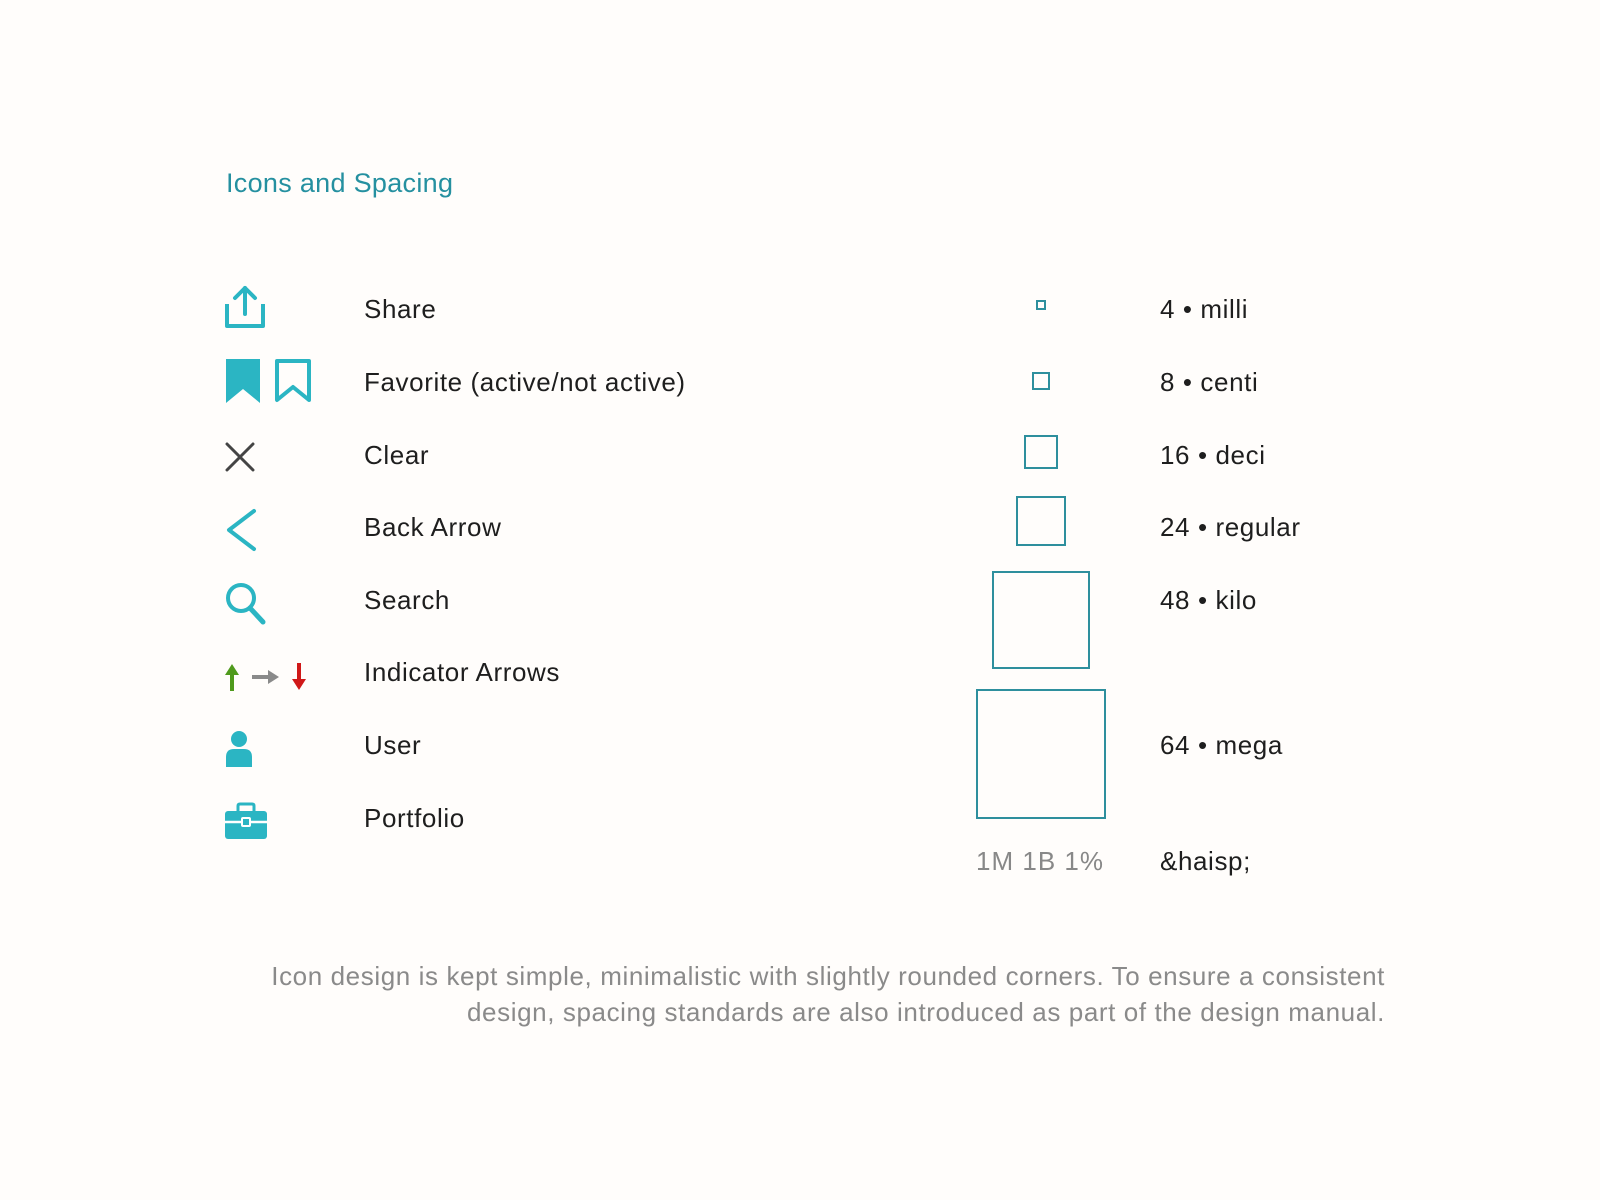 The image size is (1600, 1200). What do you see at coordinates (1040, 861) in the screenshot?
I see `spacing-scale-note: 1M 1B 1%` at bounding box center [1040, 861].